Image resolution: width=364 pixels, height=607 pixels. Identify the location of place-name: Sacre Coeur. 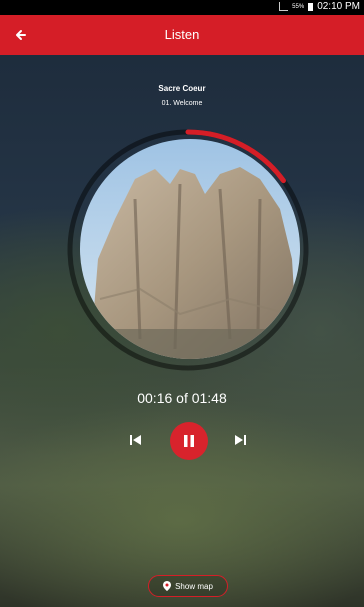
(182, 88).